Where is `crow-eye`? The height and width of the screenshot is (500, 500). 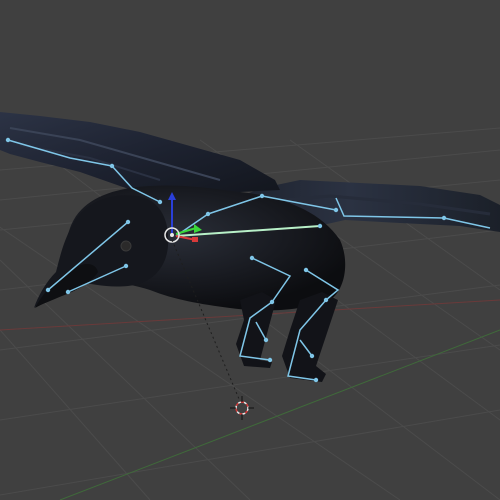 crow-eye is located at coordinates (126, 246).